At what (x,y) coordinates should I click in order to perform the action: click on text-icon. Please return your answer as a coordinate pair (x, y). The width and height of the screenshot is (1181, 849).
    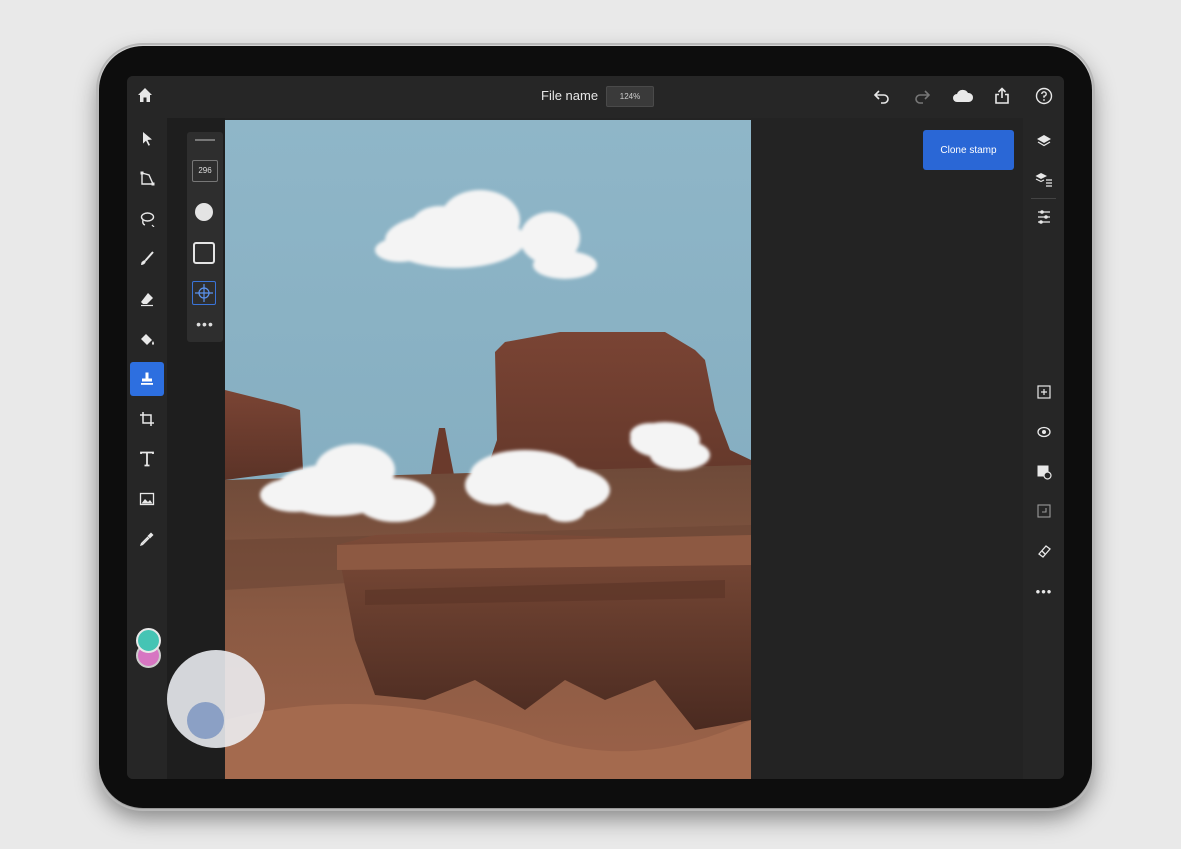
    Looking at the image, I should click on (147, 459).